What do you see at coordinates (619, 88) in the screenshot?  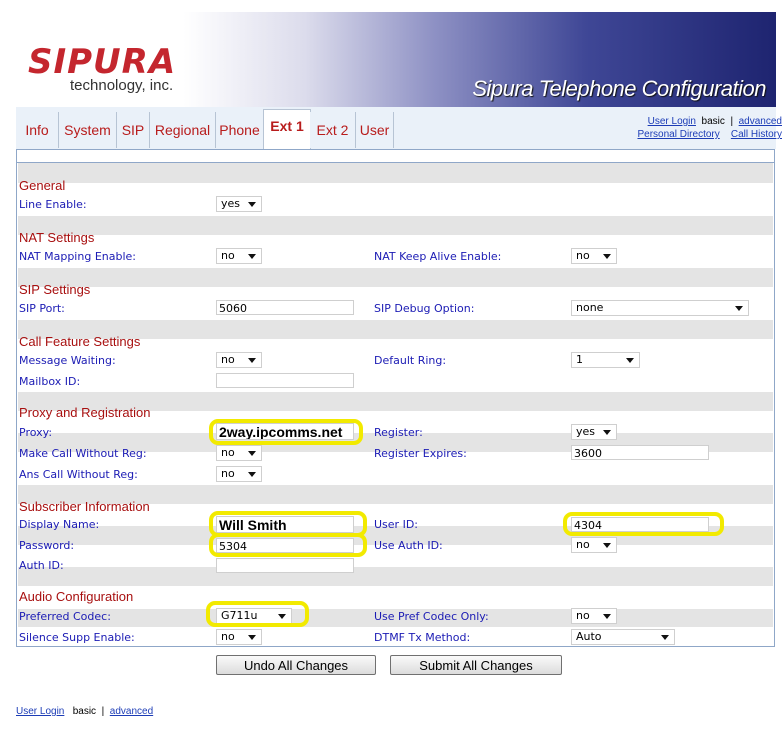 I see `page-title: Sipura Telephone Configuration` at bounding box center [619, 88].